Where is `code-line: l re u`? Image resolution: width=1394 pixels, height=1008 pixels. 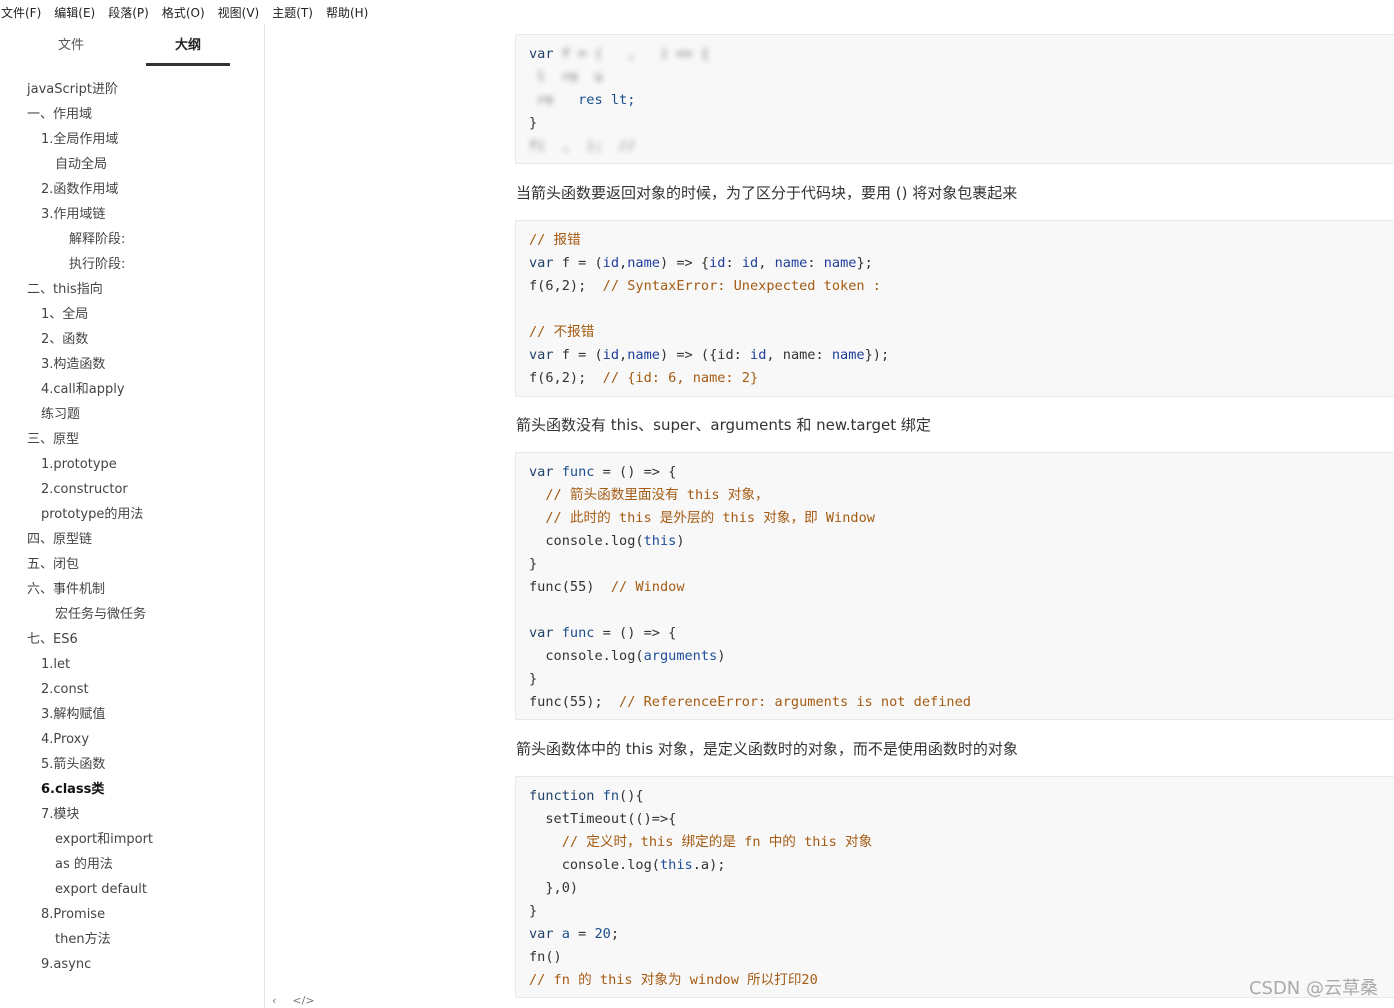
code-line: l re u is located at coordinates (570, 77).